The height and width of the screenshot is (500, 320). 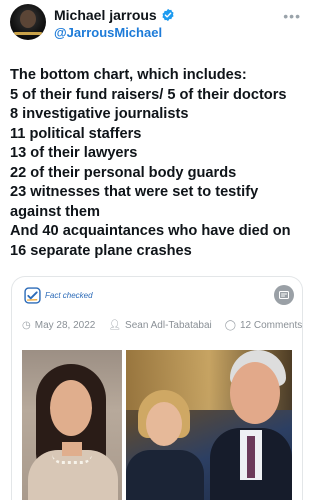 I want to click on clock-icon: ◷, so click(x=26, y=325).